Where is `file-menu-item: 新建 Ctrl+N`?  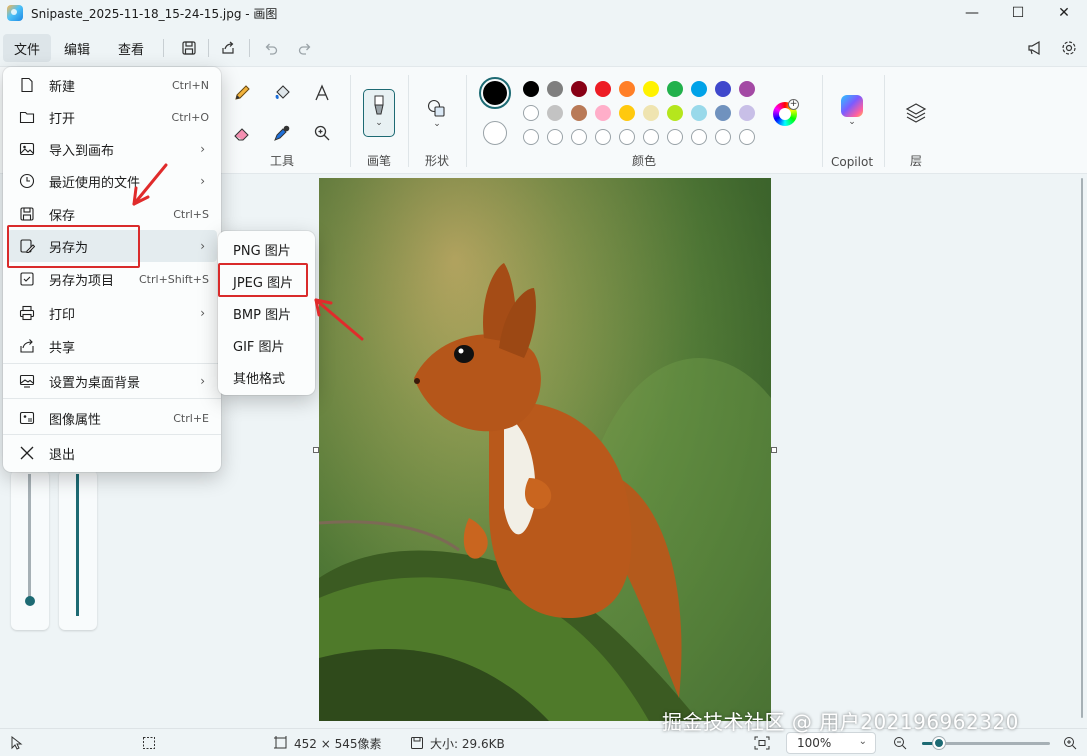 file-menu-item: 新建 Ctrl+N is located at coordinates (112, 85).